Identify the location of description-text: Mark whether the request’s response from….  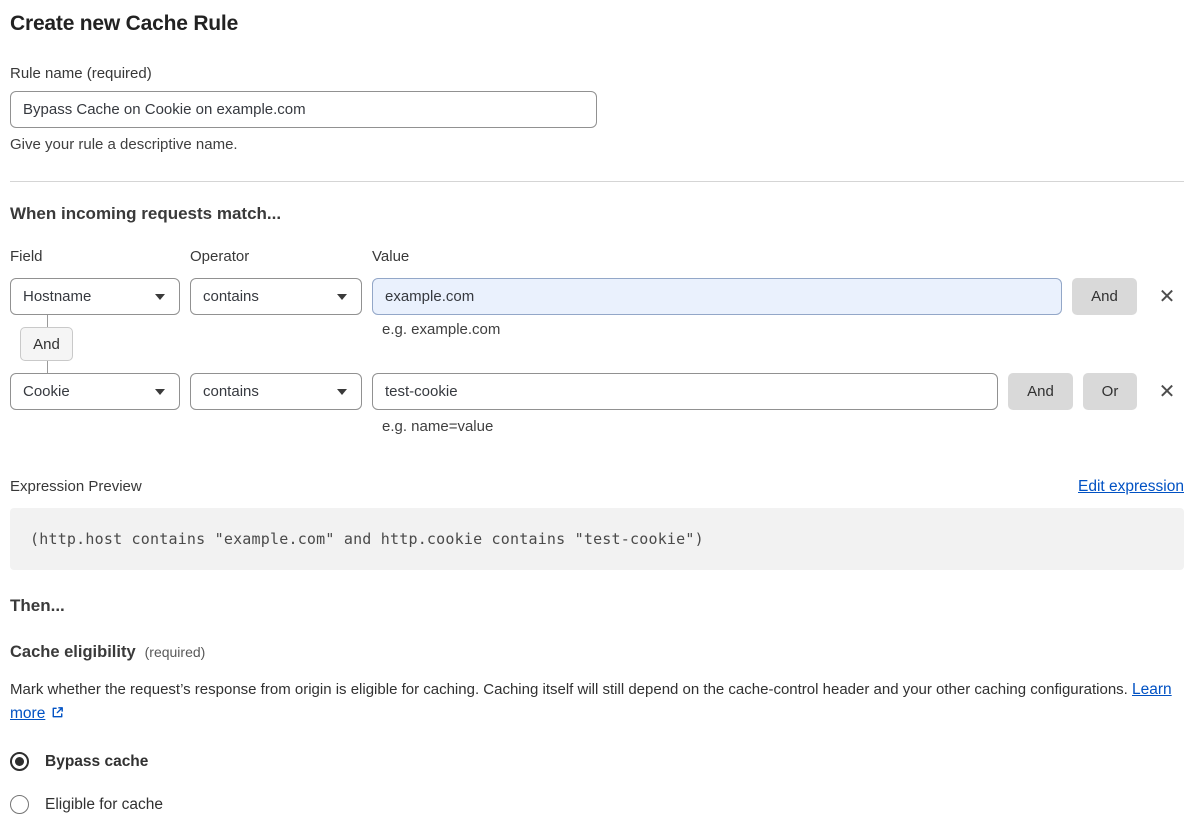
(569, 689).